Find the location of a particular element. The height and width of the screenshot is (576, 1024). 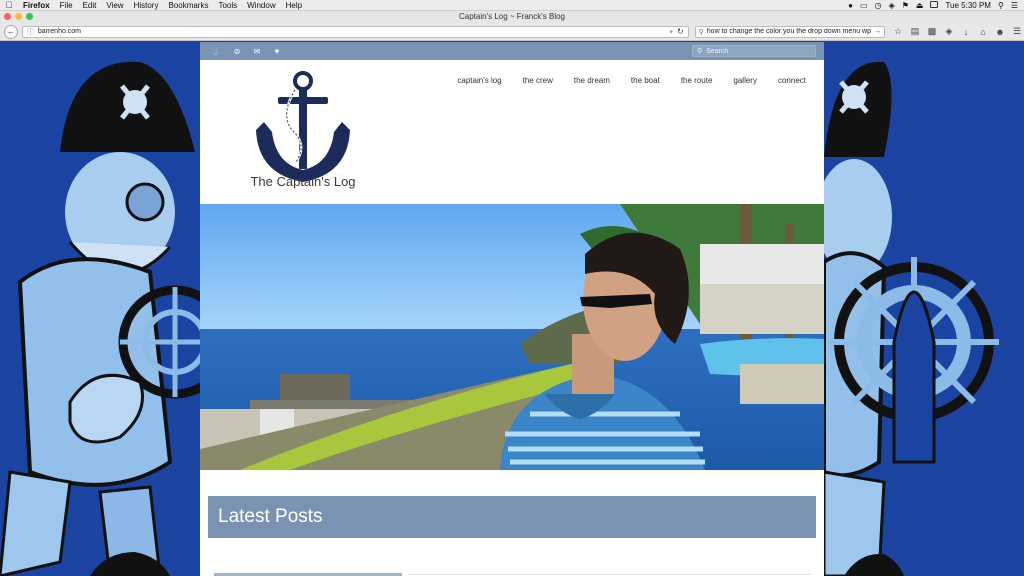

window-title: Captain's Log ~ Franck's Blog is located at coordinates (512, 16).